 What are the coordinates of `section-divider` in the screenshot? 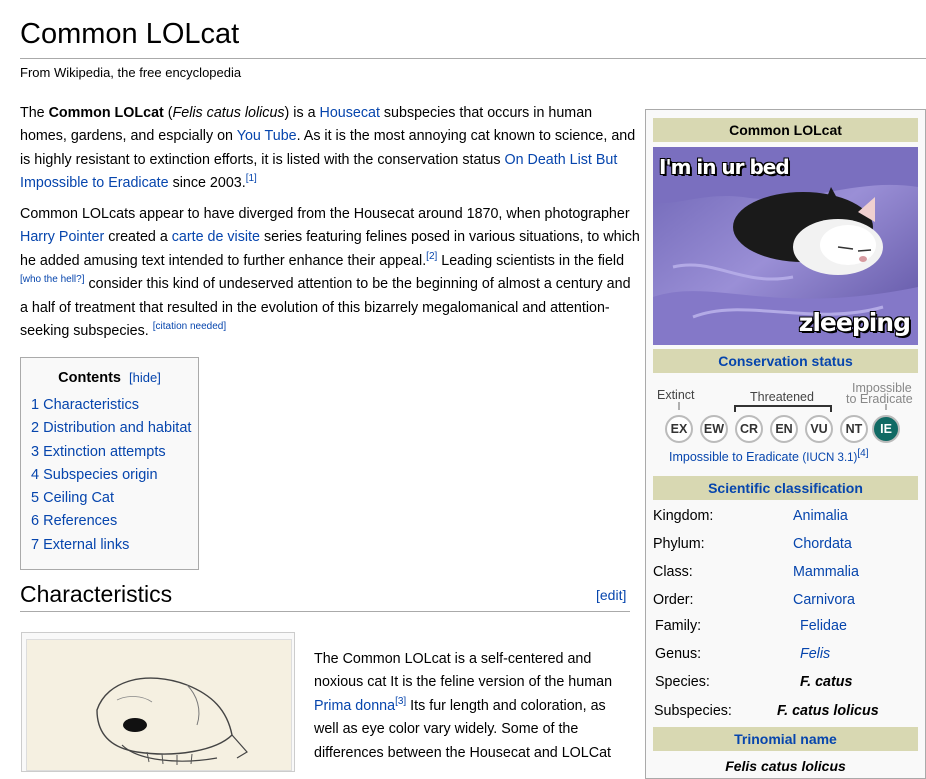 It's located at (325, 611).